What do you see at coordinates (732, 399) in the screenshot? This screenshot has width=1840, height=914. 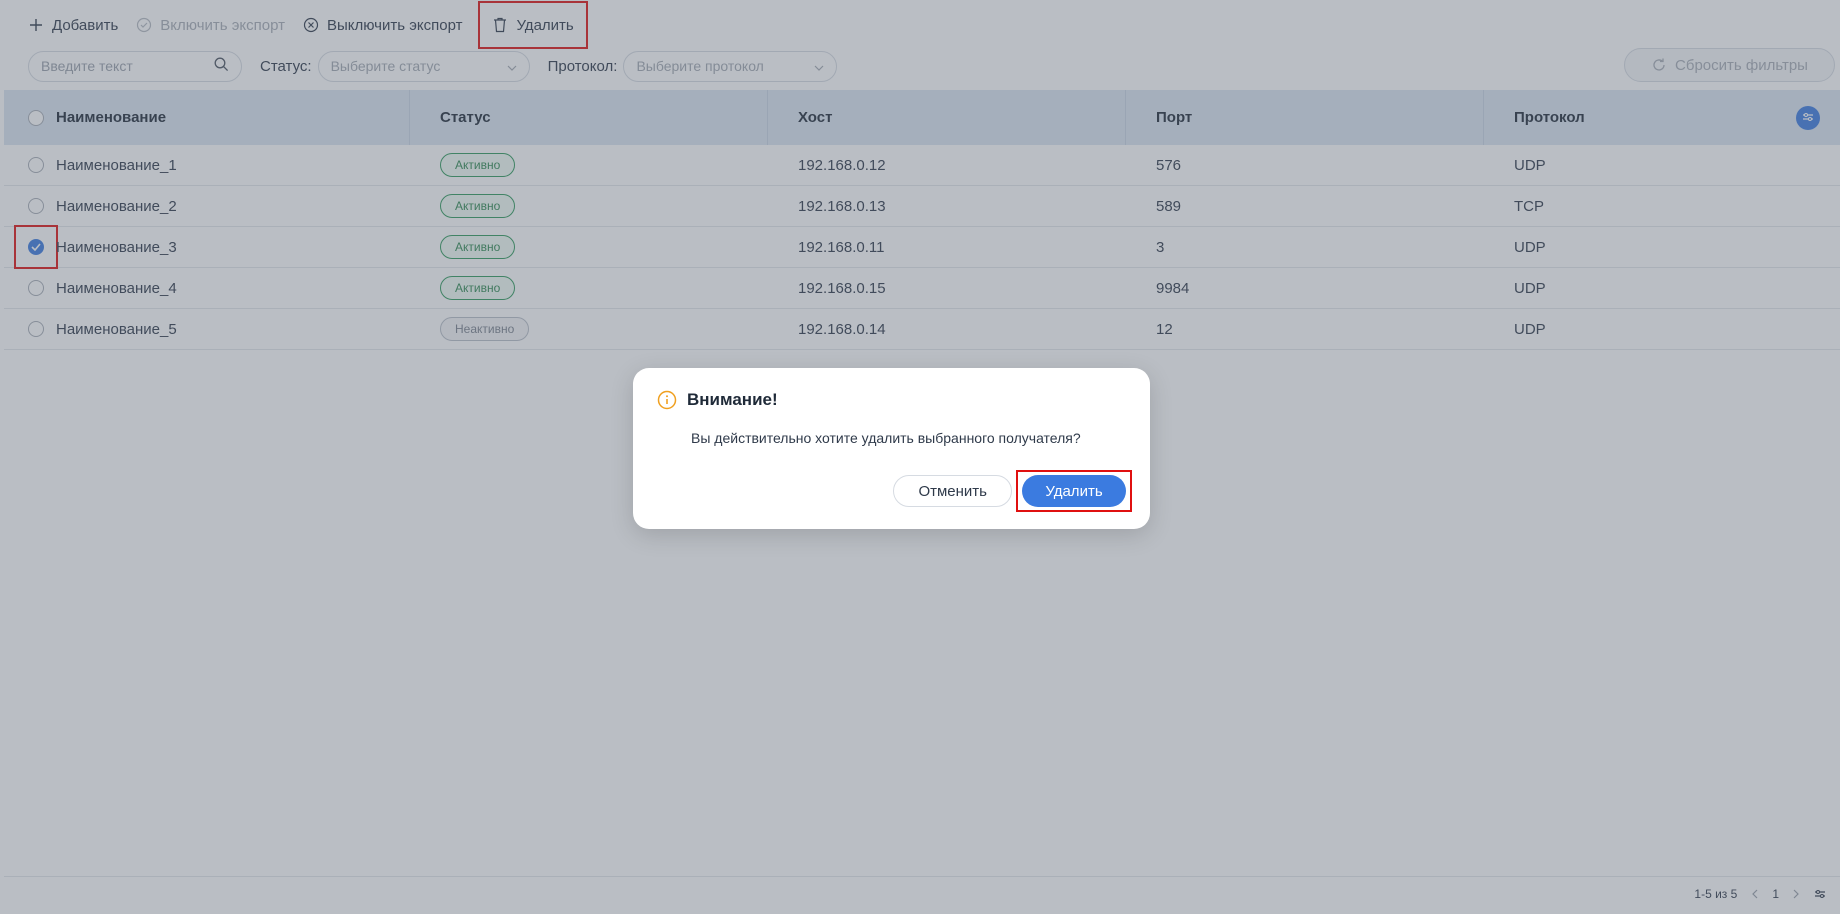 I see `dialog-title-text: Внимание!` at bounding box center [732, 399].